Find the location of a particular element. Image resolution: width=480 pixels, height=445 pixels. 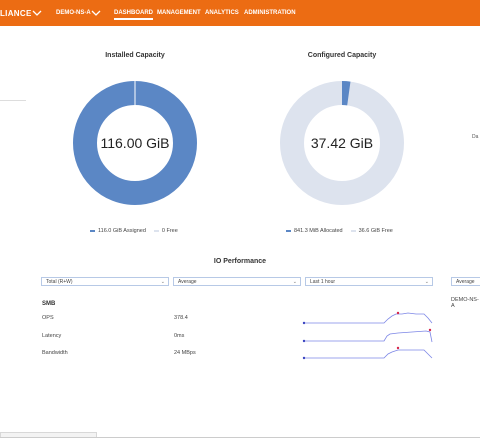

sidebar-divider is located at coordinates (13, 100).